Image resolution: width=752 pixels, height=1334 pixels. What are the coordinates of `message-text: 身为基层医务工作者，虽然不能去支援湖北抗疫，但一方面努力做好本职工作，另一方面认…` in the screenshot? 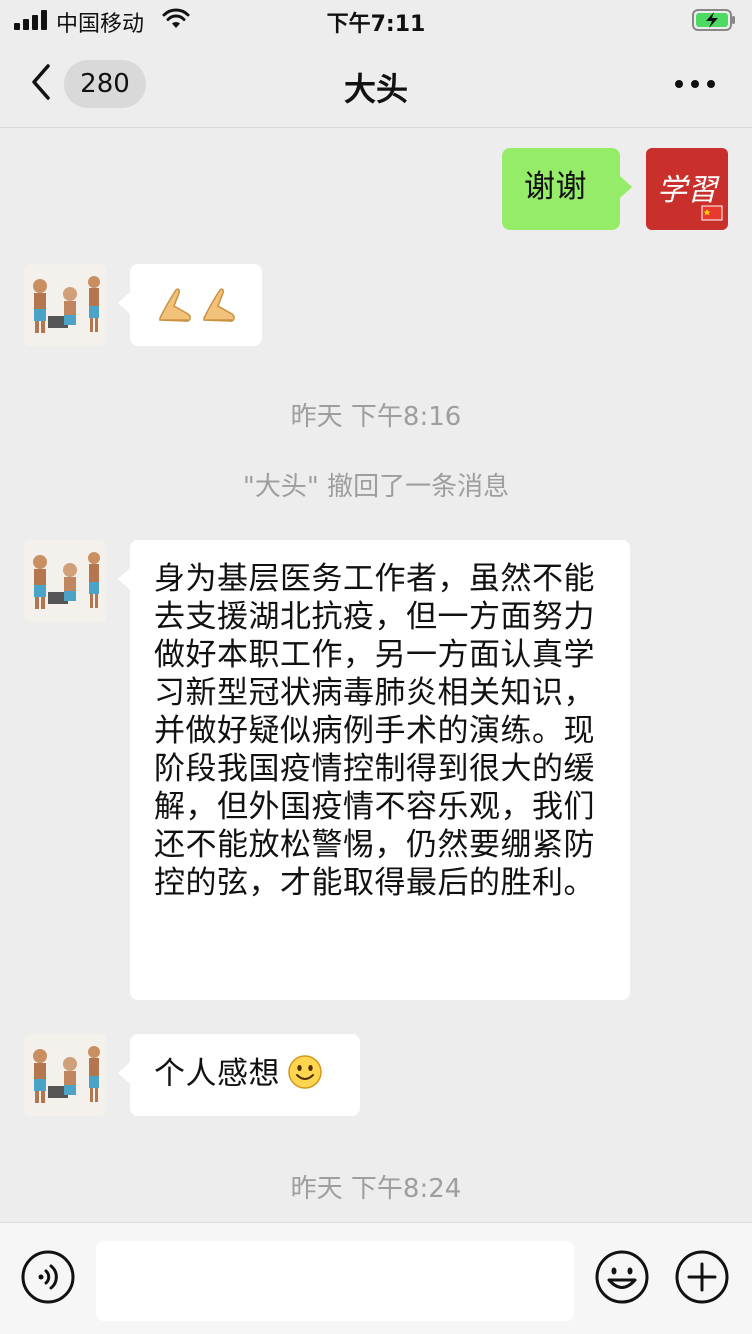 It's located at (374, 731).